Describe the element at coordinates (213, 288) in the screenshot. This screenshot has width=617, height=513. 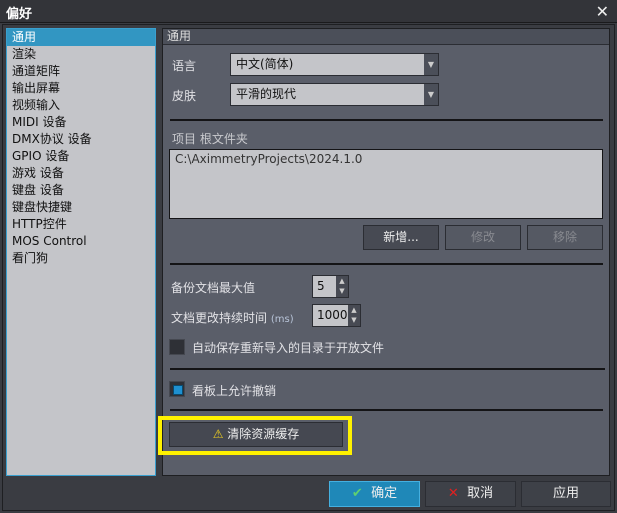
I see `backup-max-label: 备份文档最大值` at that location.